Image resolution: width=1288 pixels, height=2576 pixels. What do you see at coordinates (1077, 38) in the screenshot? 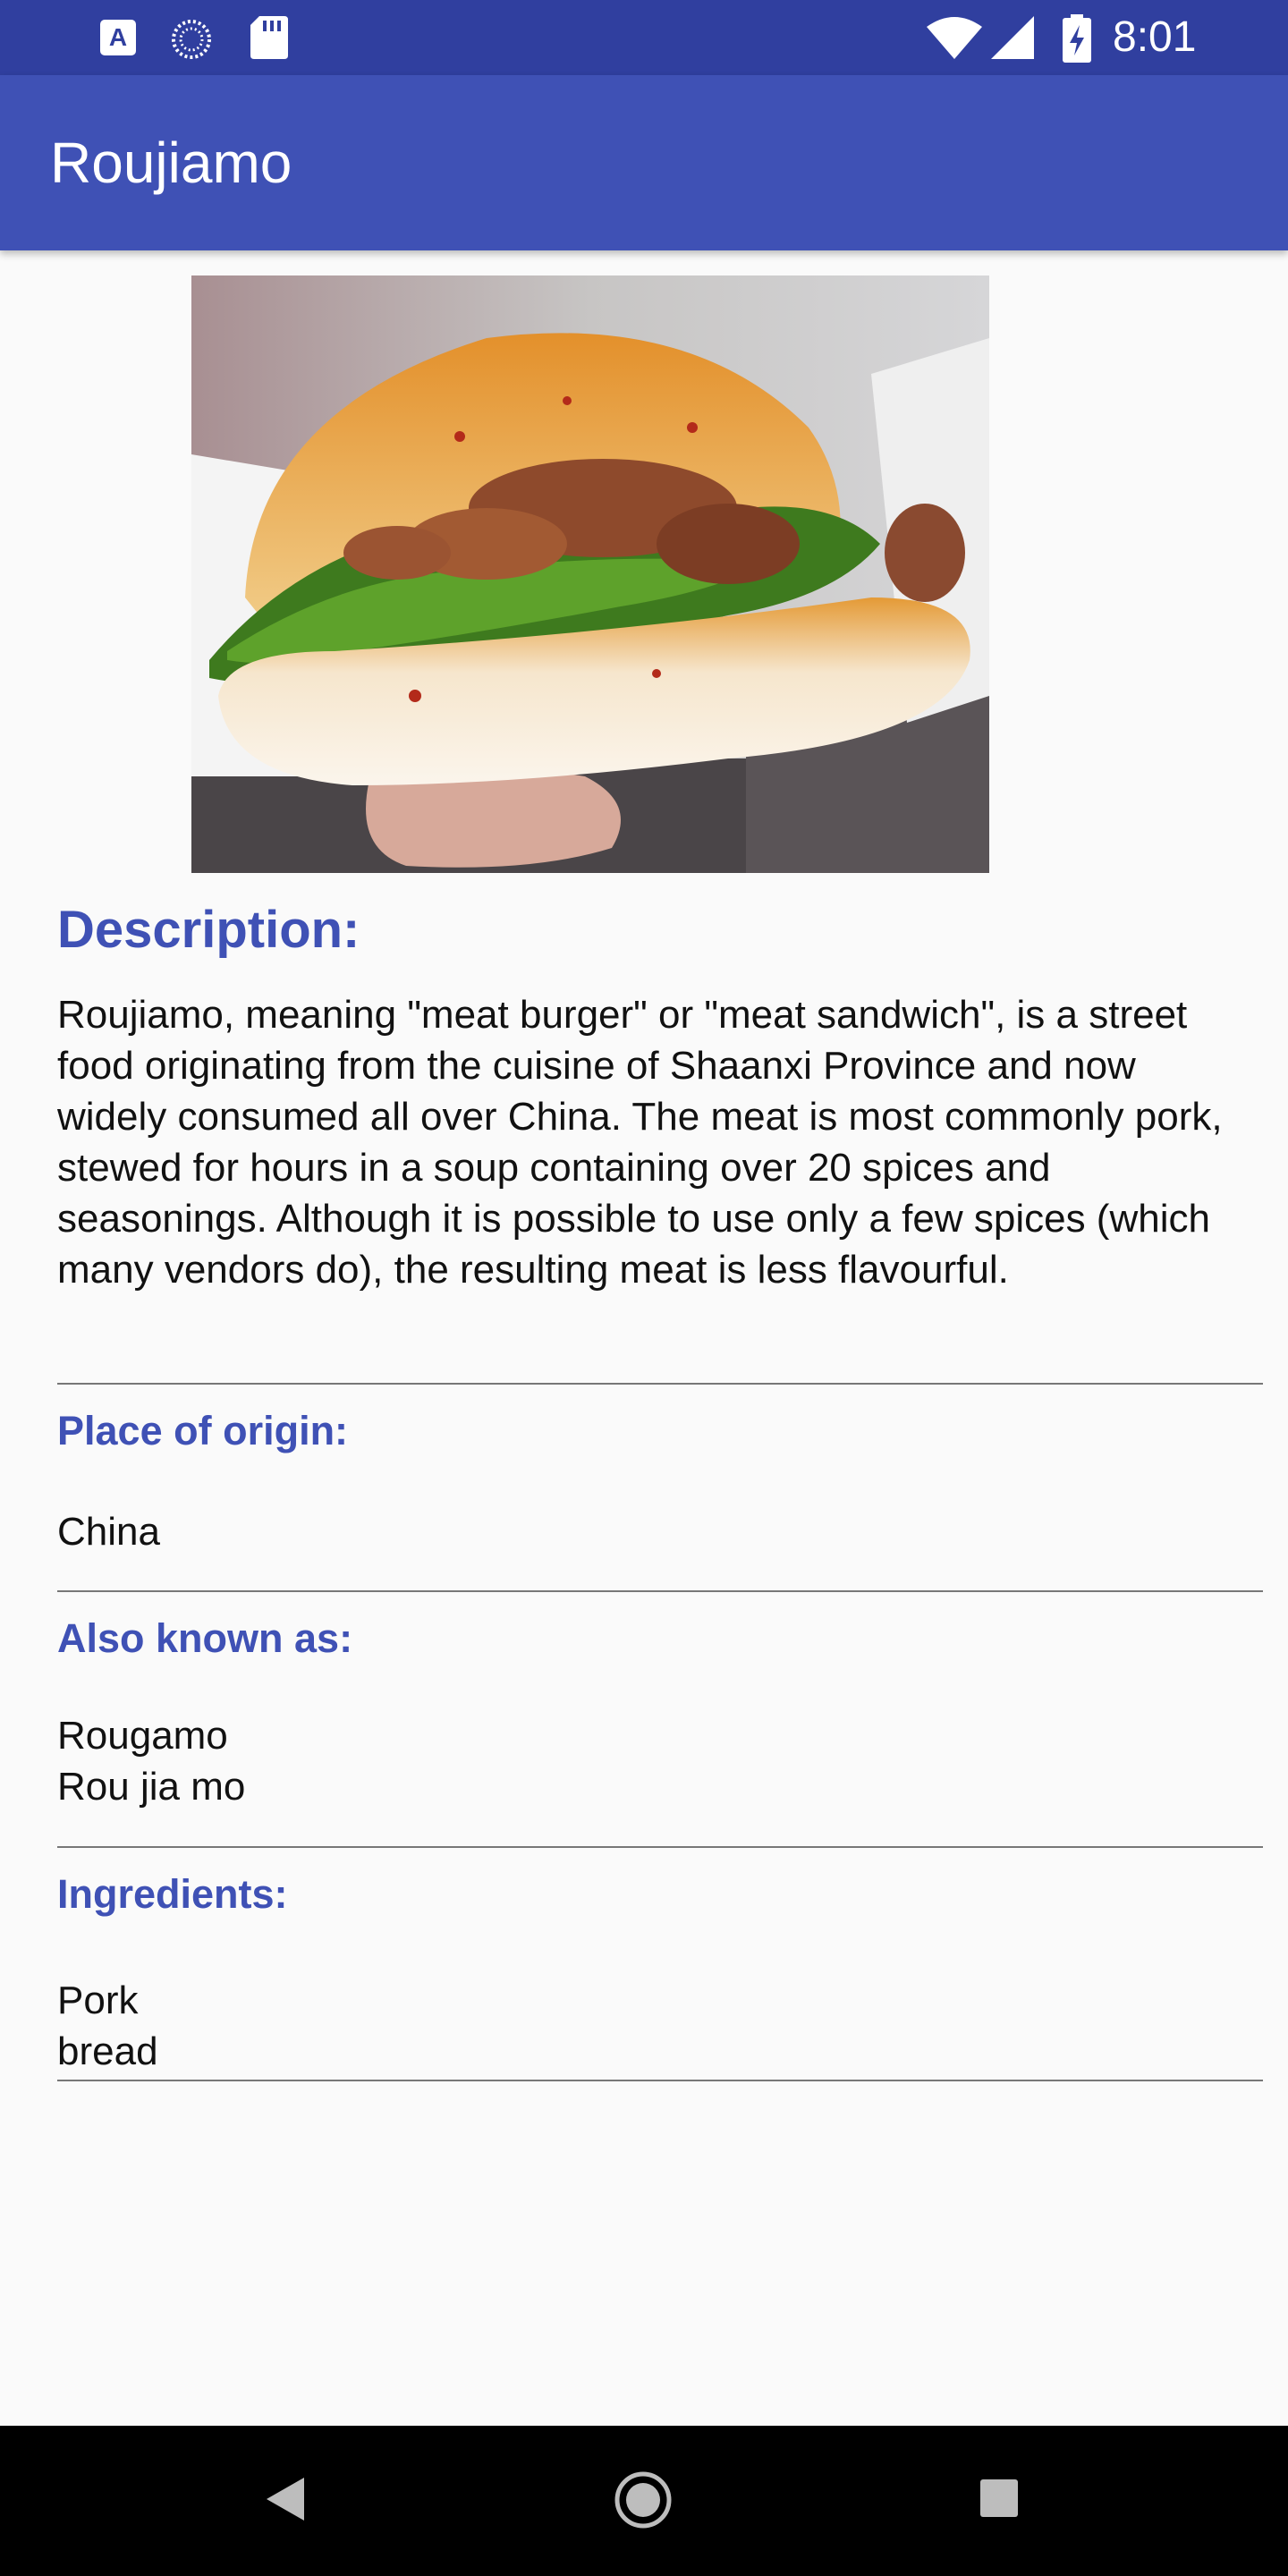
I see `battery-charging-icon` at bounding box center [1077, 38].